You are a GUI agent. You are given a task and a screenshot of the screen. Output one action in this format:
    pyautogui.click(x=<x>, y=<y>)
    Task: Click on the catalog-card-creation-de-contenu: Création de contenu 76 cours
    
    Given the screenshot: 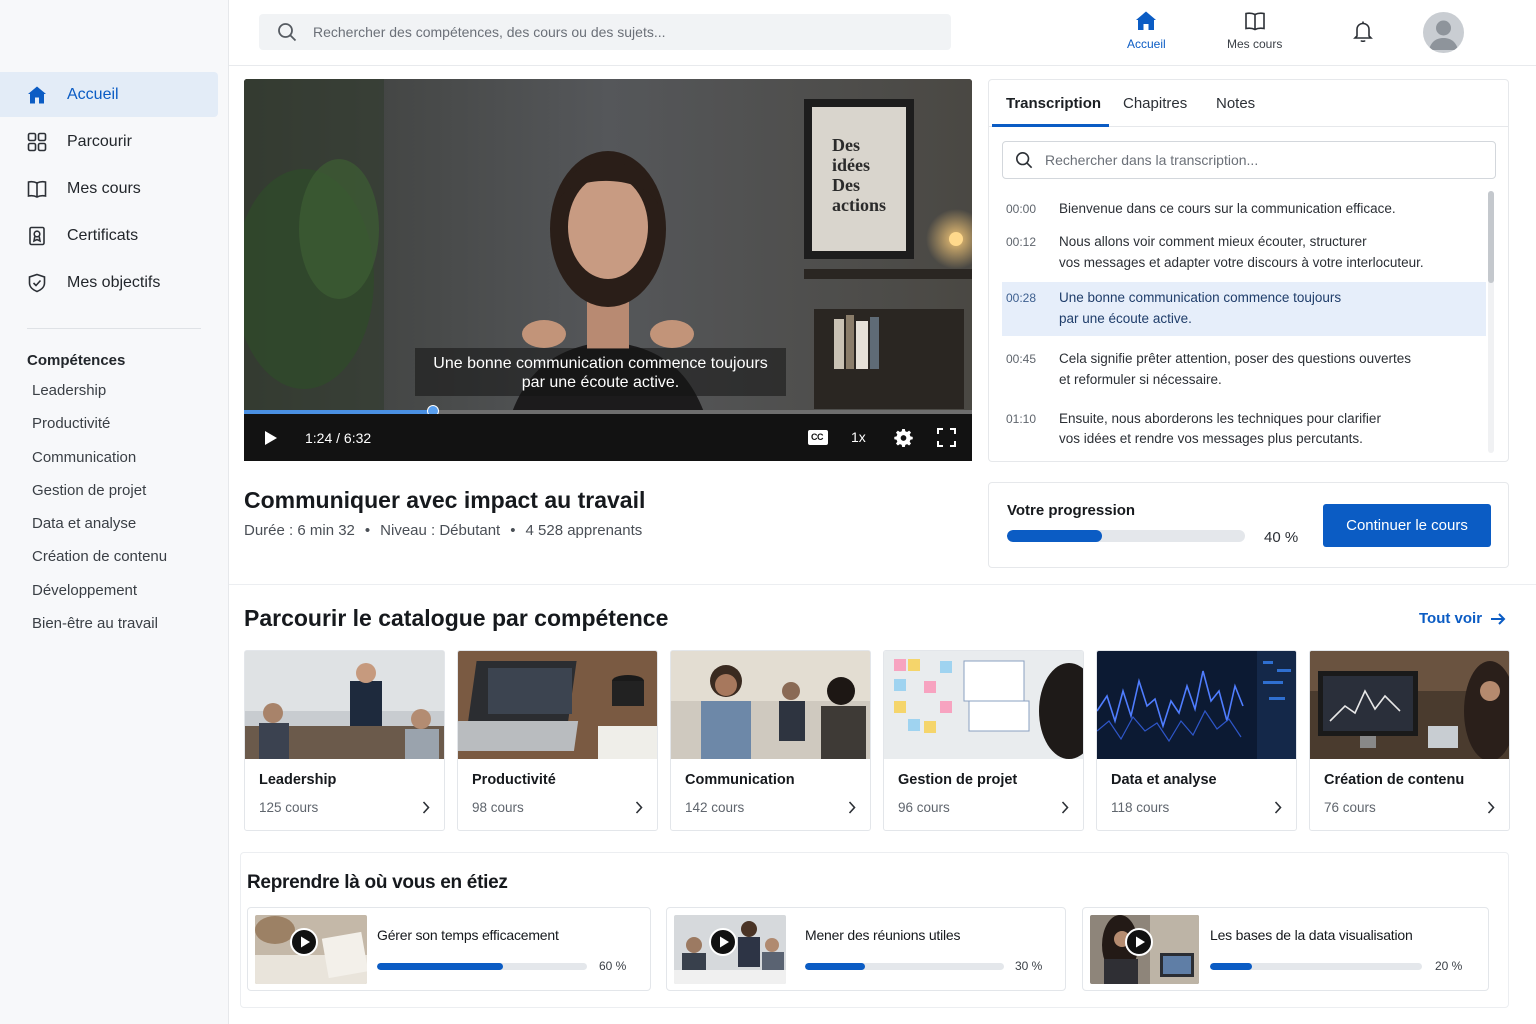 What is the action you would take?
    pyautogui.click(x=1409, y=740)
    